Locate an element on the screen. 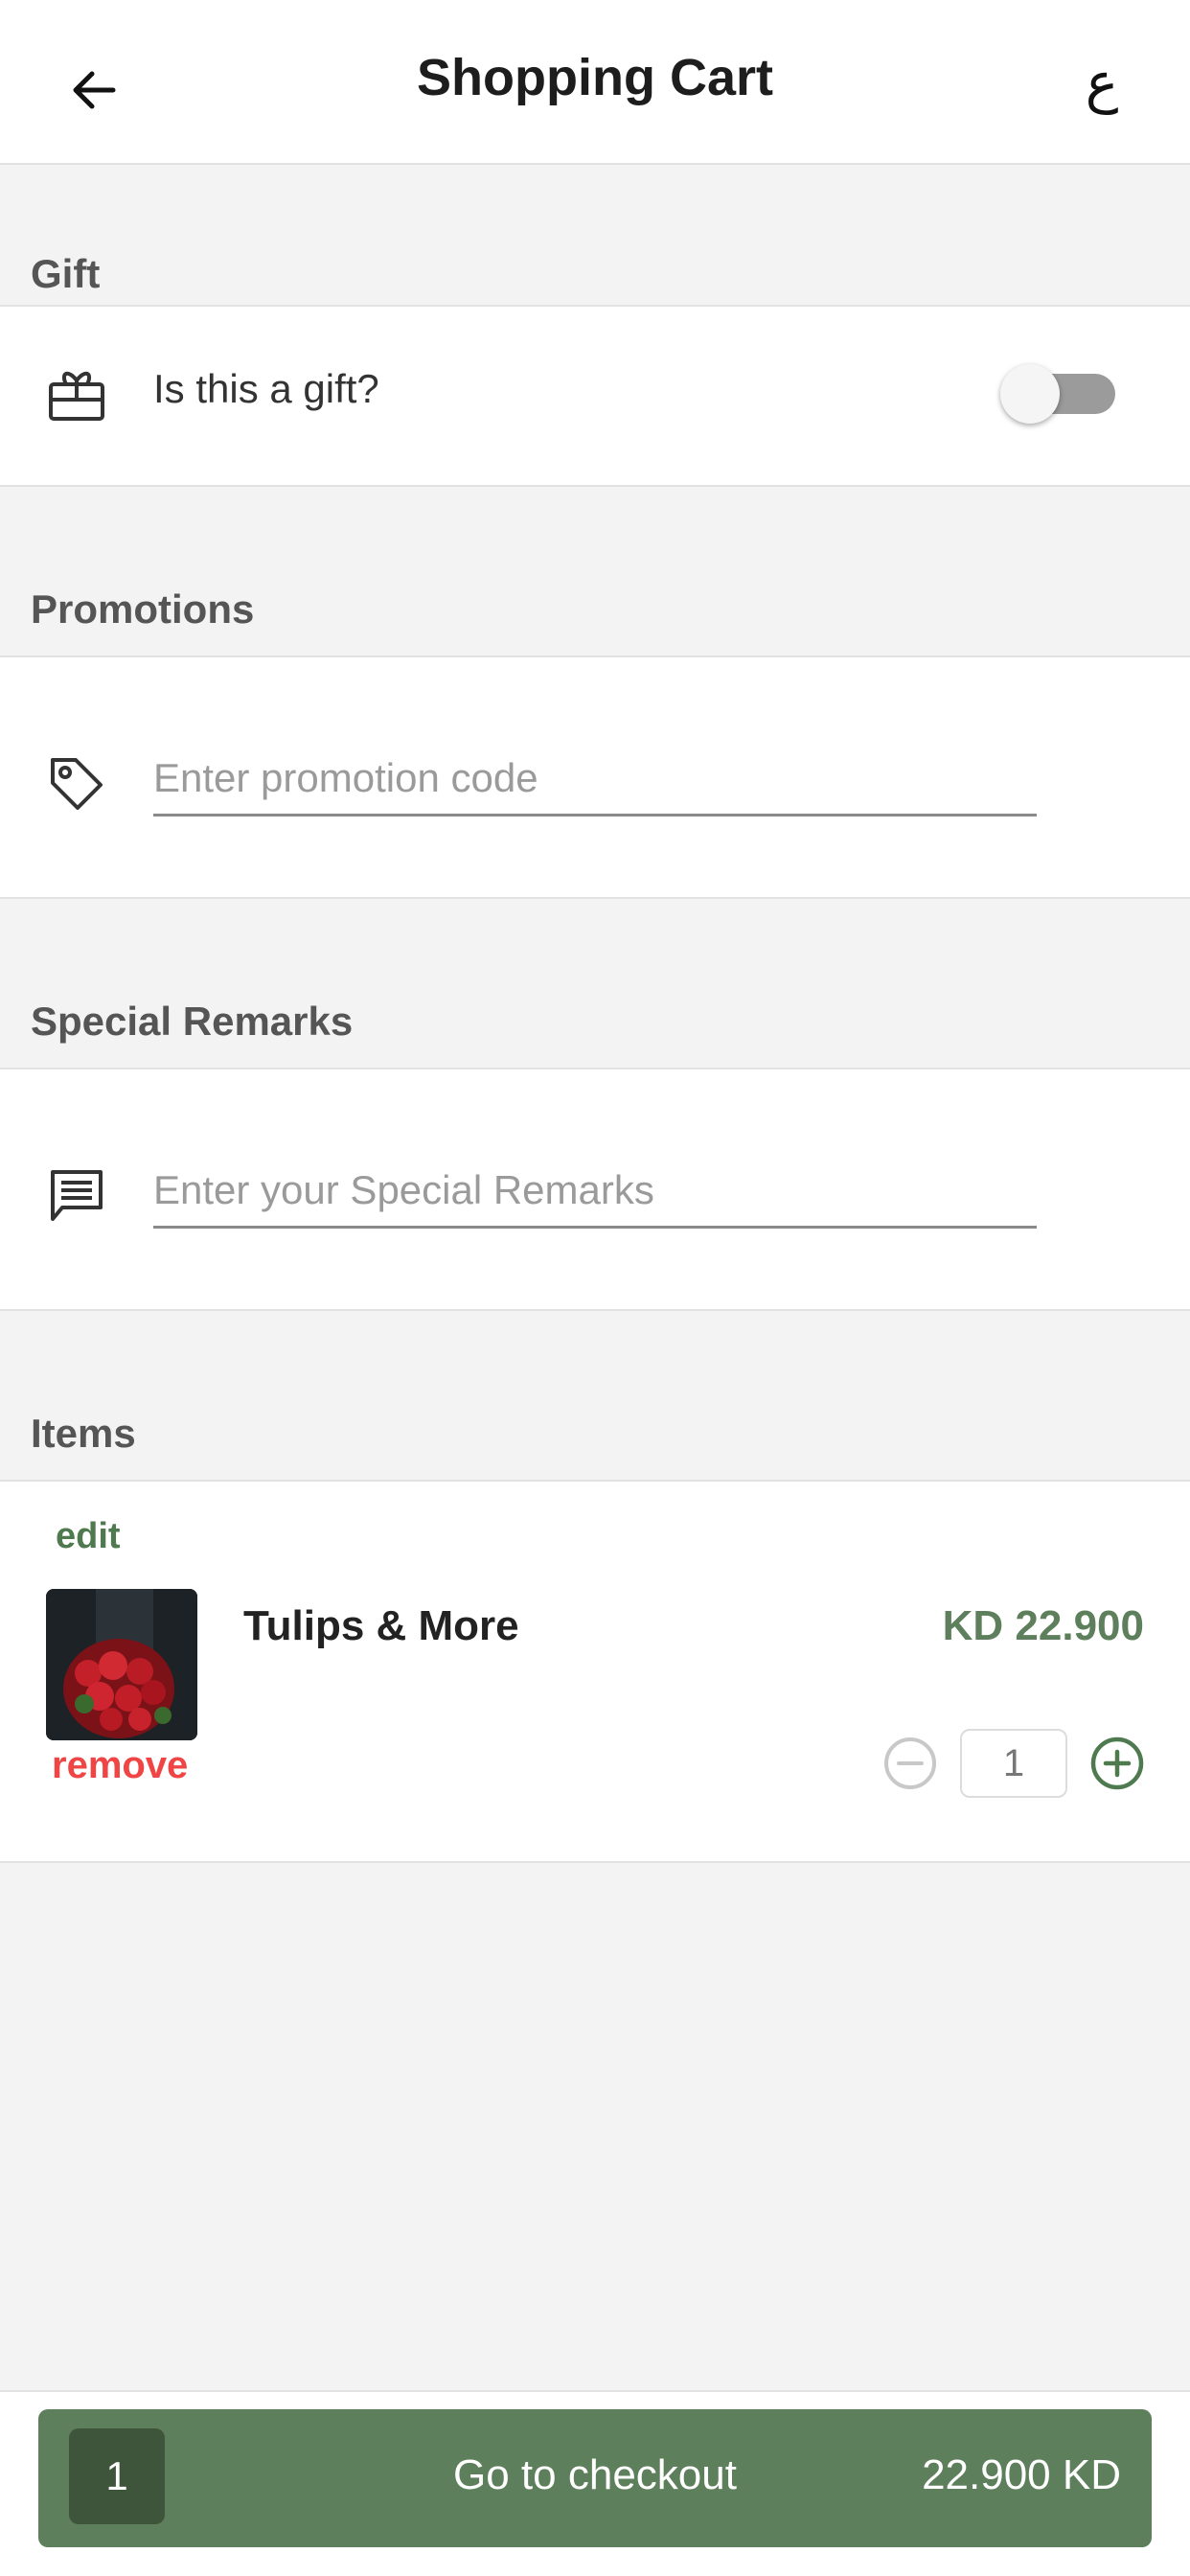  promotions-card is located at coordinates (595, 777).